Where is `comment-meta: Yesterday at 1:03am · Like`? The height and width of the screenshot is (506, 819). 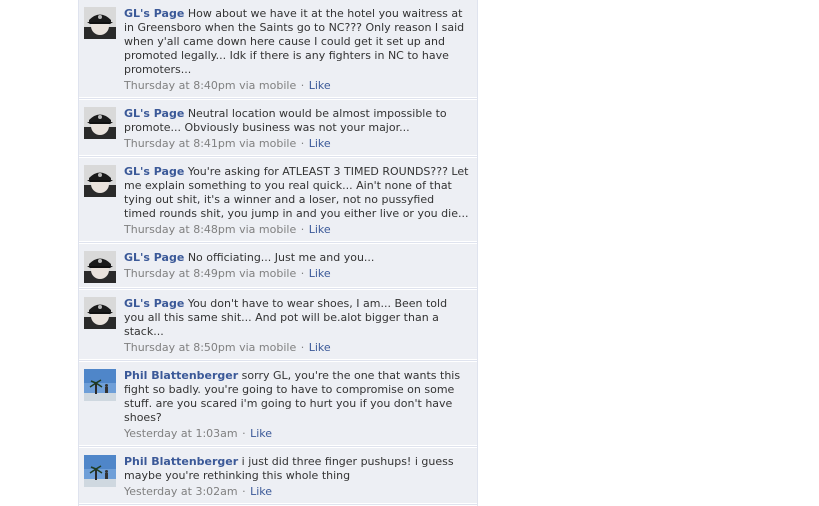 comment-meta: Yesterday at 1:03am · Like is located at coordinates (296, 434).